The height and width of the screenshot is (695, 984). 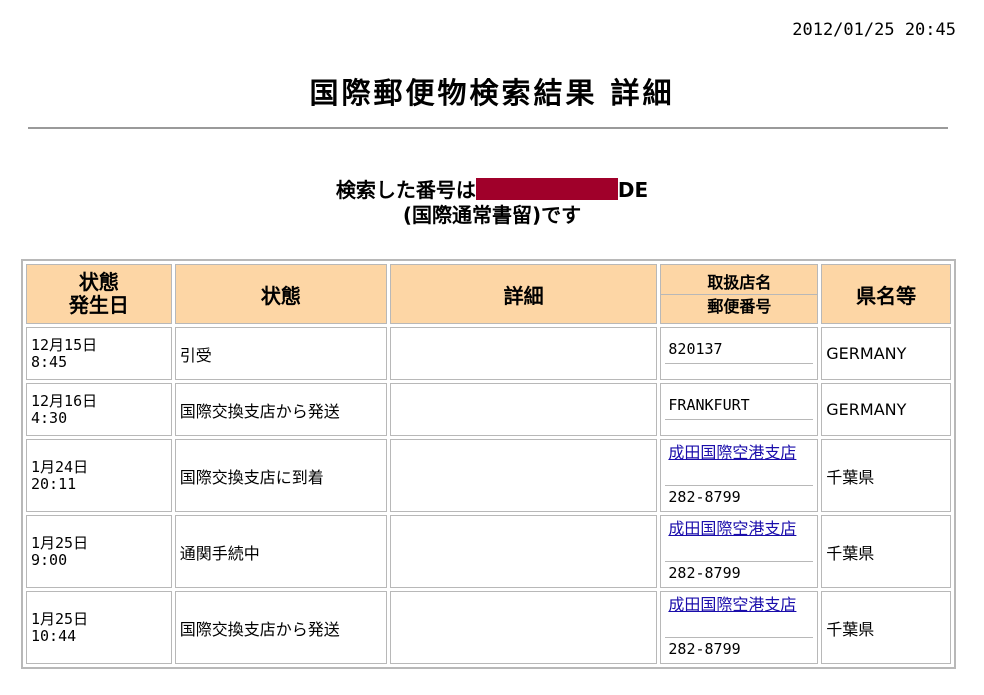 What do you see at coordinates (49, 559) in the screenshot?
I see `time-text: 9:00` at bounding box center [49, 559].